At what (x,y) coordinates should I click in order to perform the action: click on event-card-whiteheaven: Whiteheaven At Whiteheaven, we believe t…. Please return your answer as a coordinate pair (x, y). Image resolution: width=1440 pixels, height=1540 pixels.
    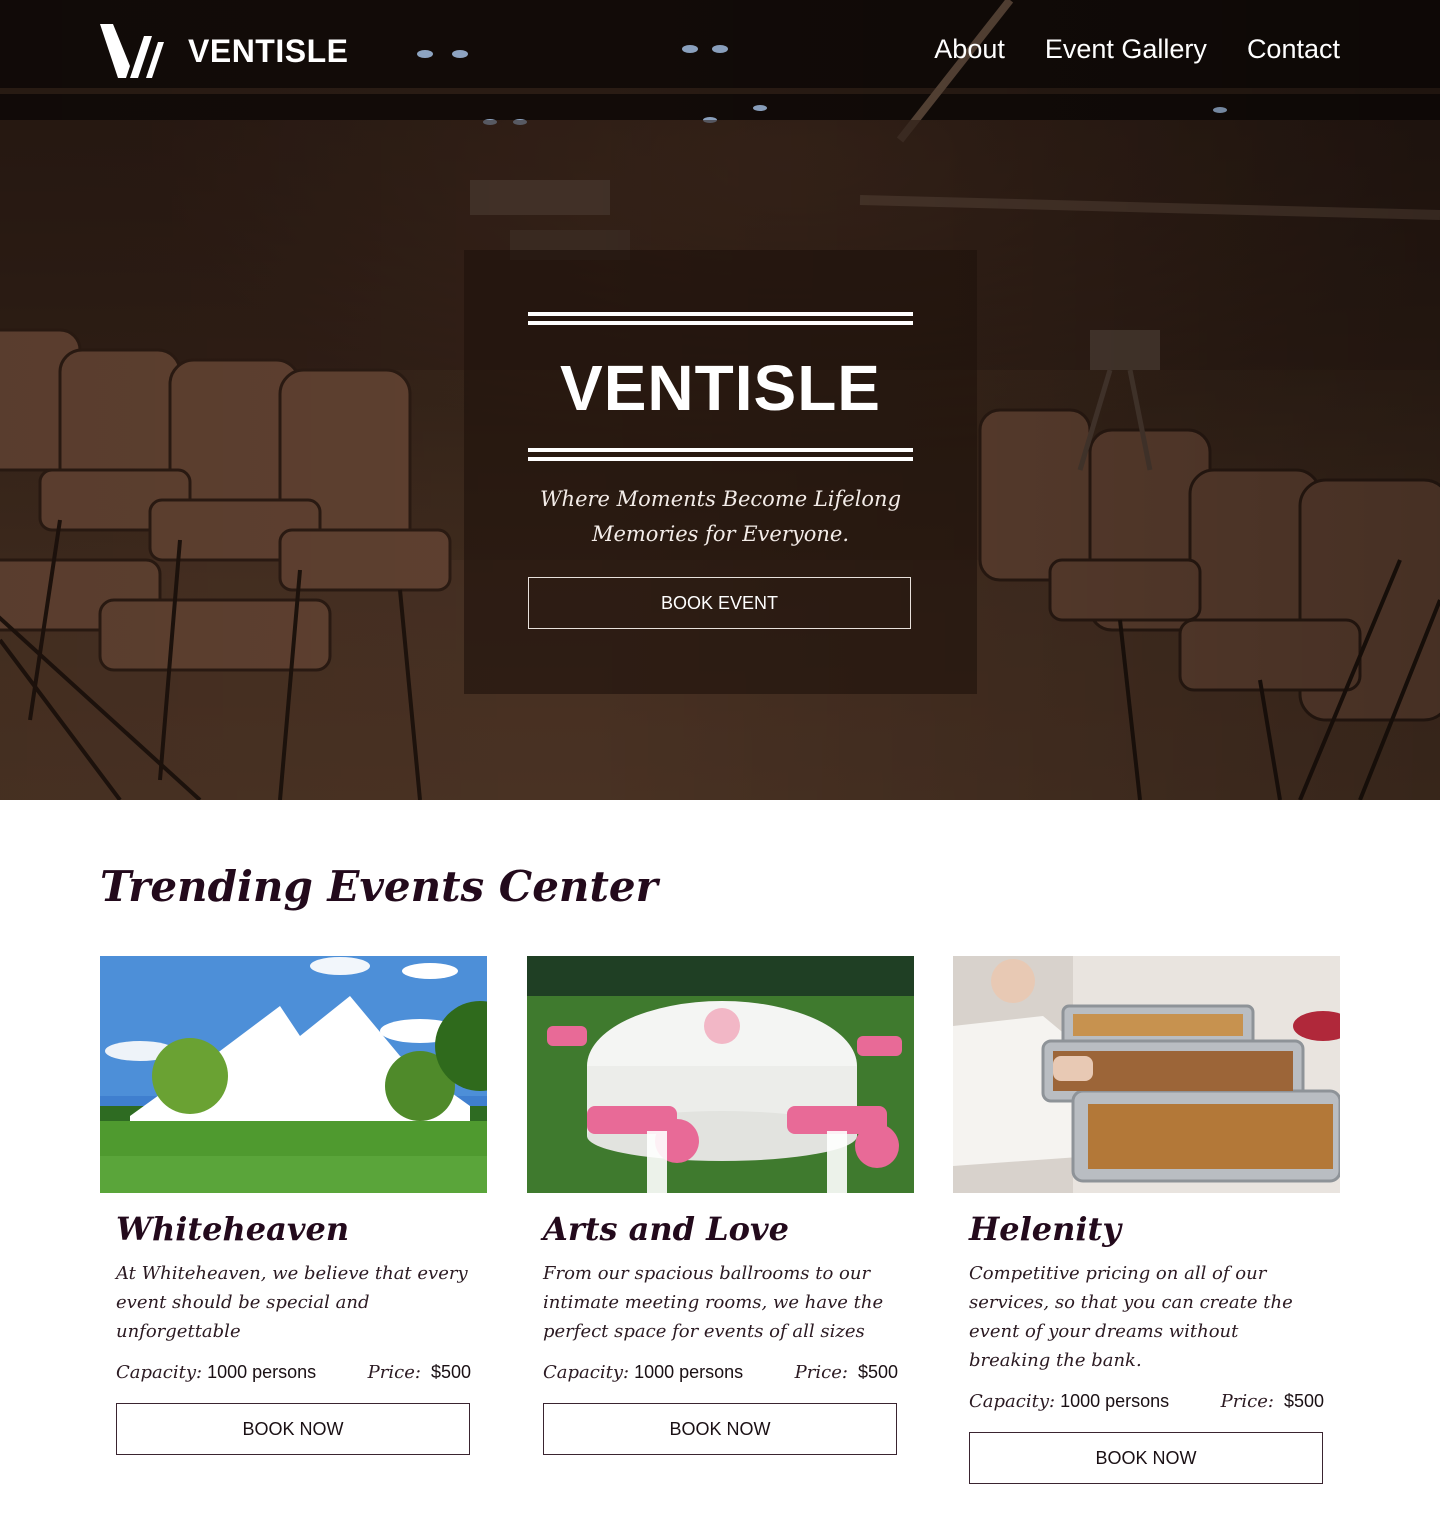
    Looking at the image, I should click on (293, 1205).